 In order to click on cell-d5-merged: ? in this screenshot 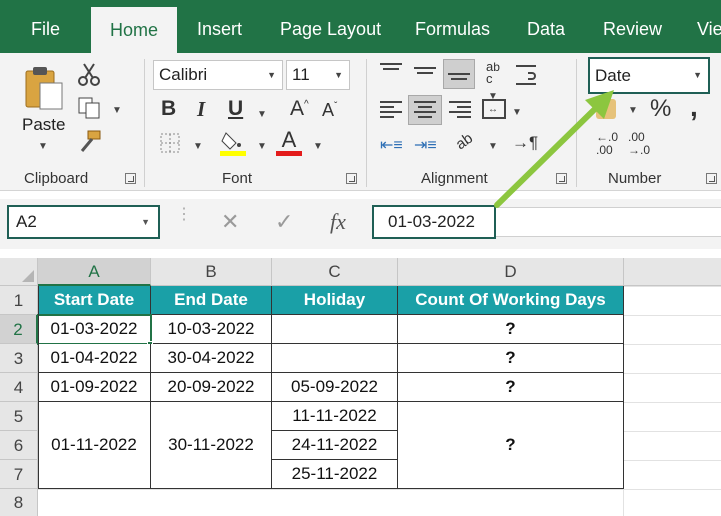, I will do `click(511, 445)`.